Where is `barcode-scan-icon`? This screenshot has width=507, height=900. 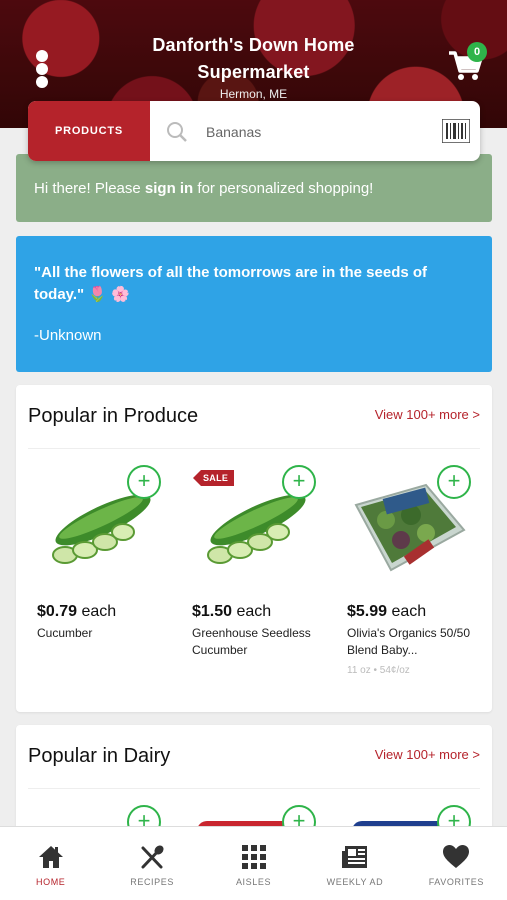 barcode-scan-icon is located at coordinates (456, 131).